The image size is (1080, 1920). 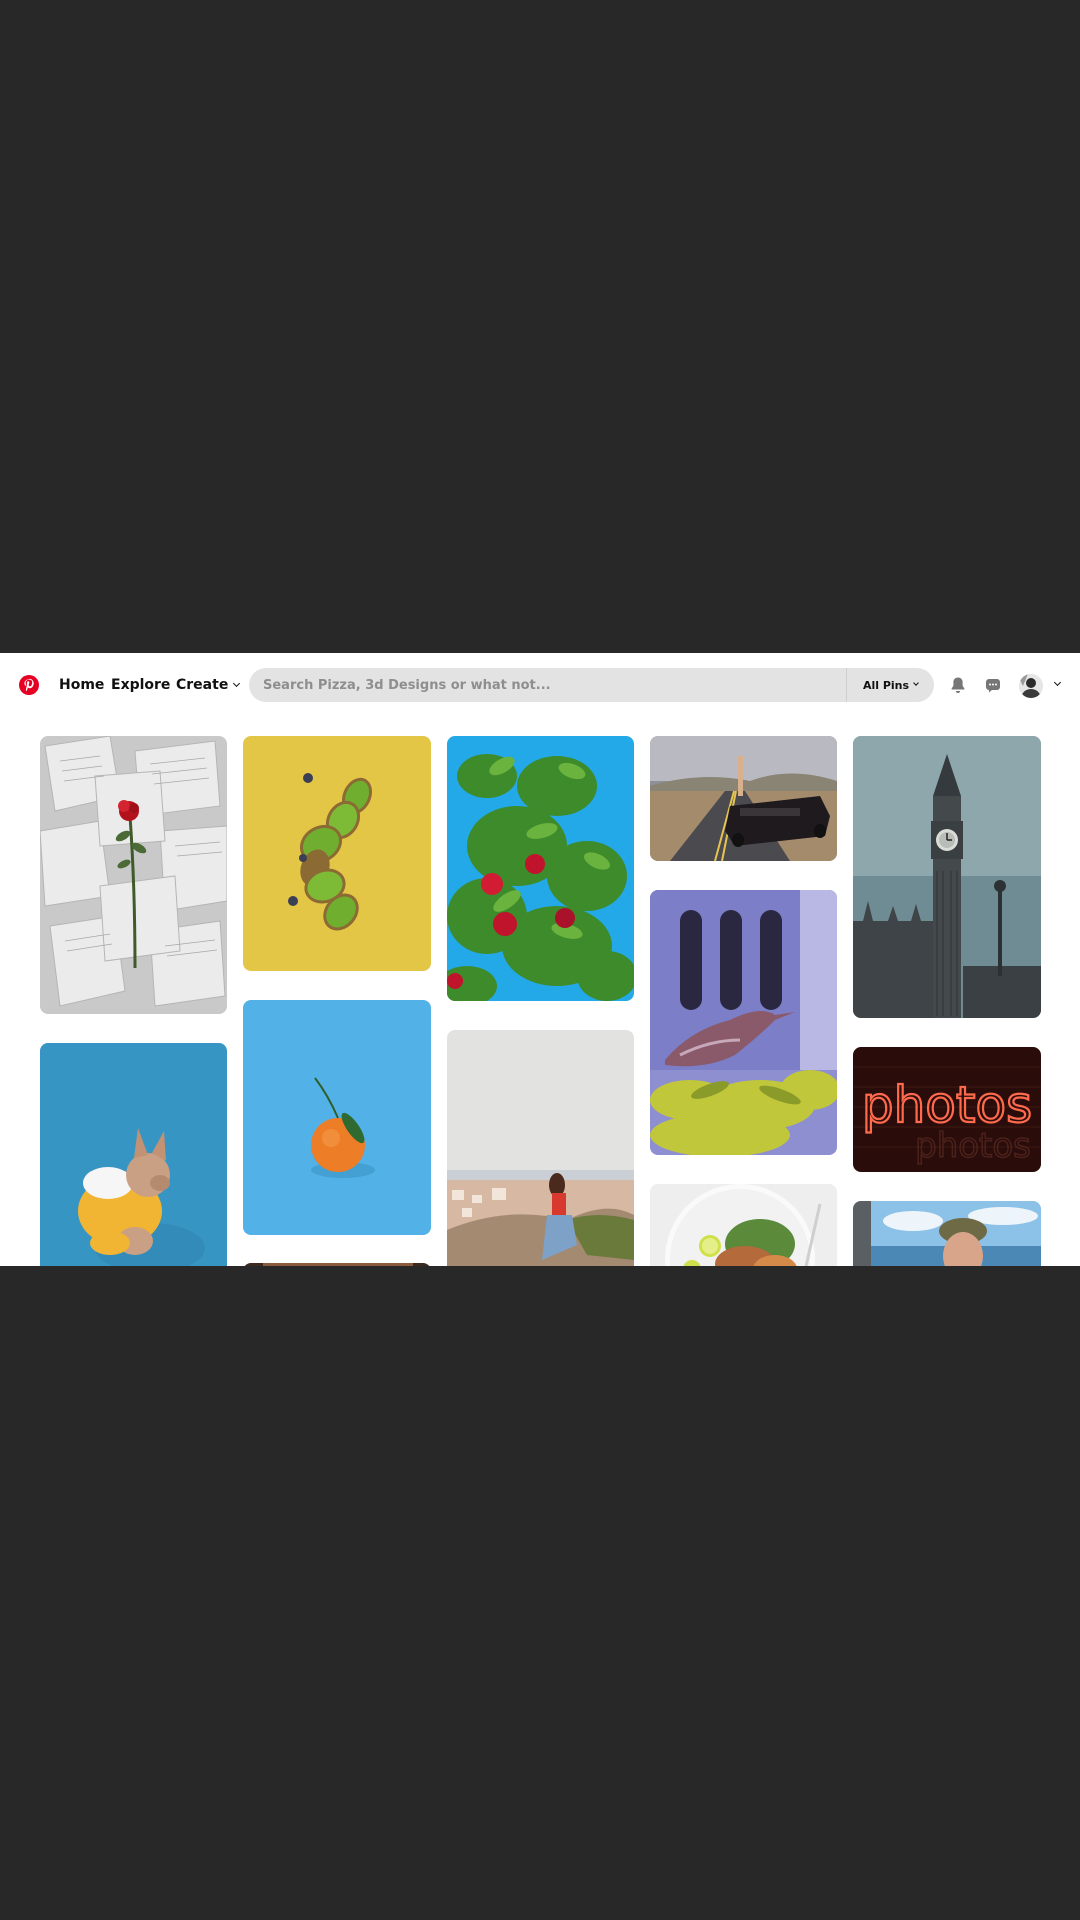 I want to click on account-menu-chevron-down-icon, so click(x=1057, y=682).